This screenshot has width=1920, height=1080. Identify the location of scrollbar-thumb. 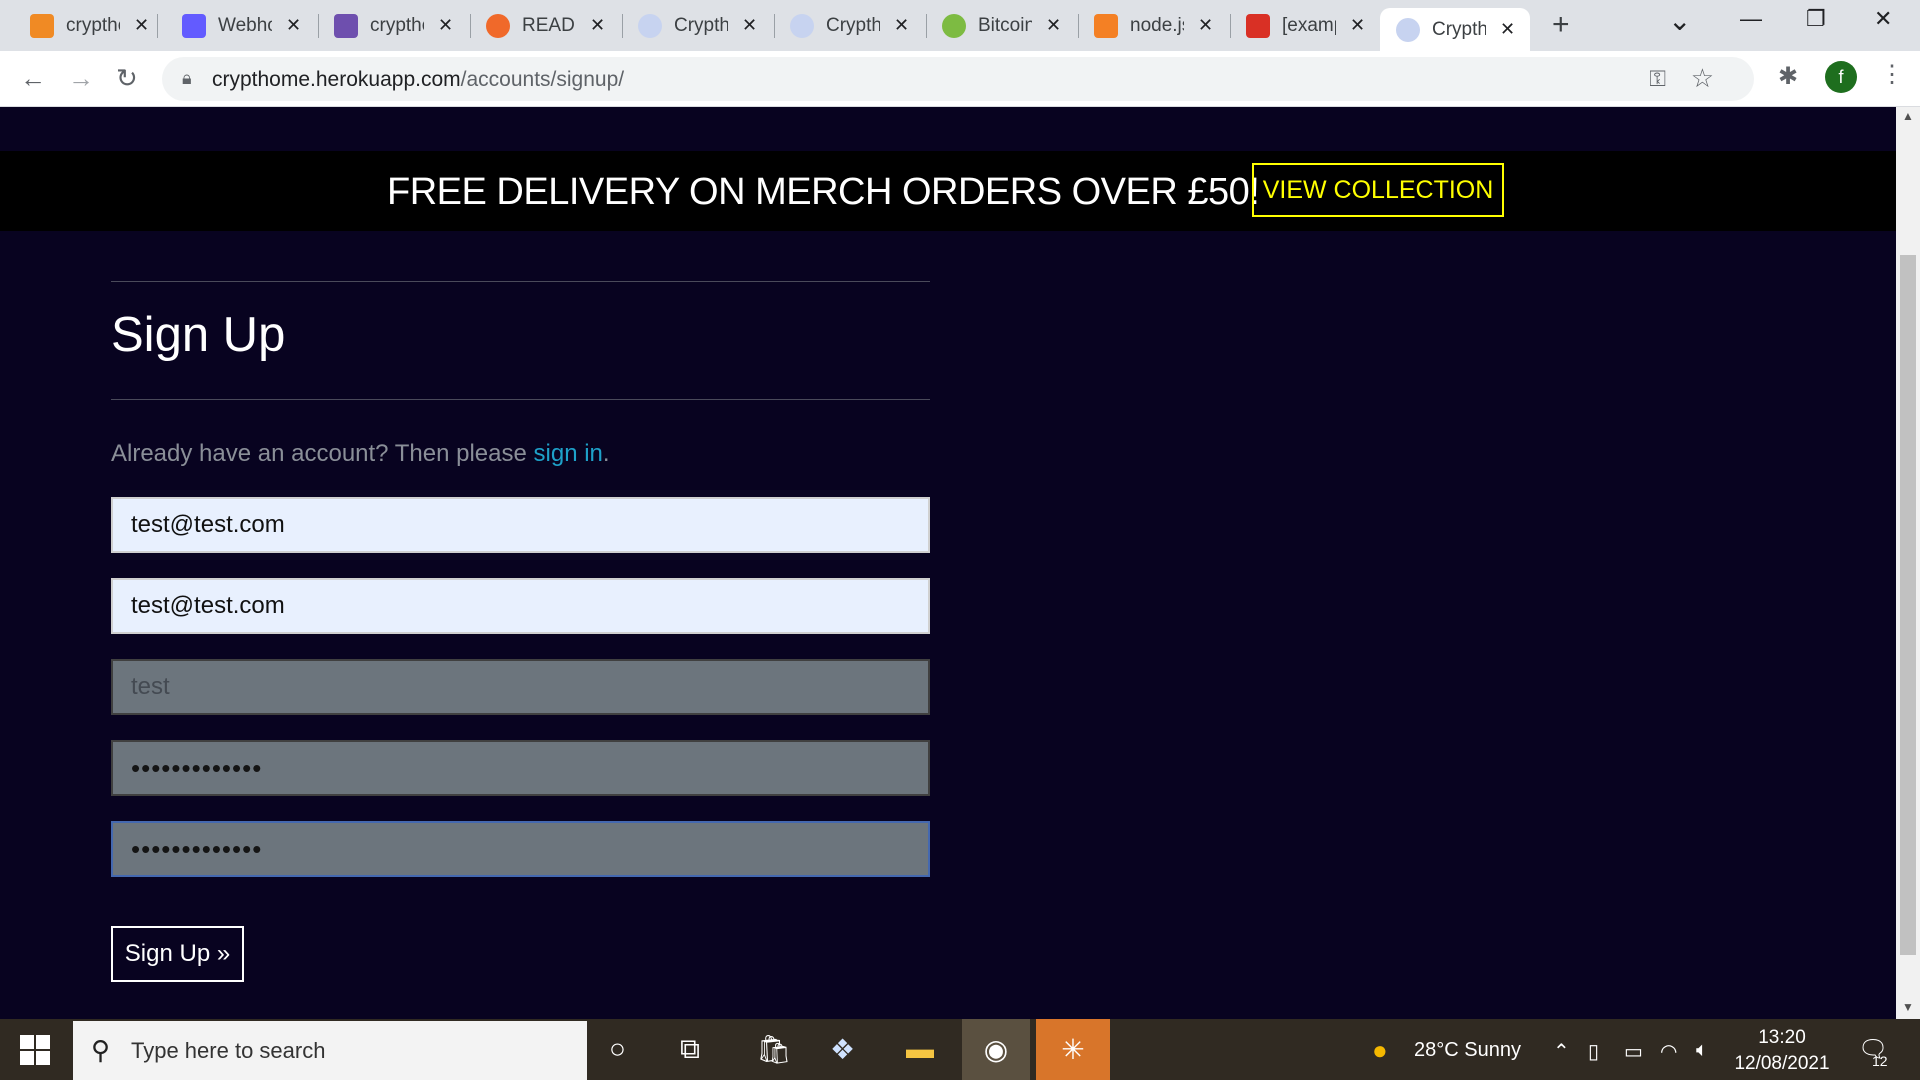
(1908, 605).